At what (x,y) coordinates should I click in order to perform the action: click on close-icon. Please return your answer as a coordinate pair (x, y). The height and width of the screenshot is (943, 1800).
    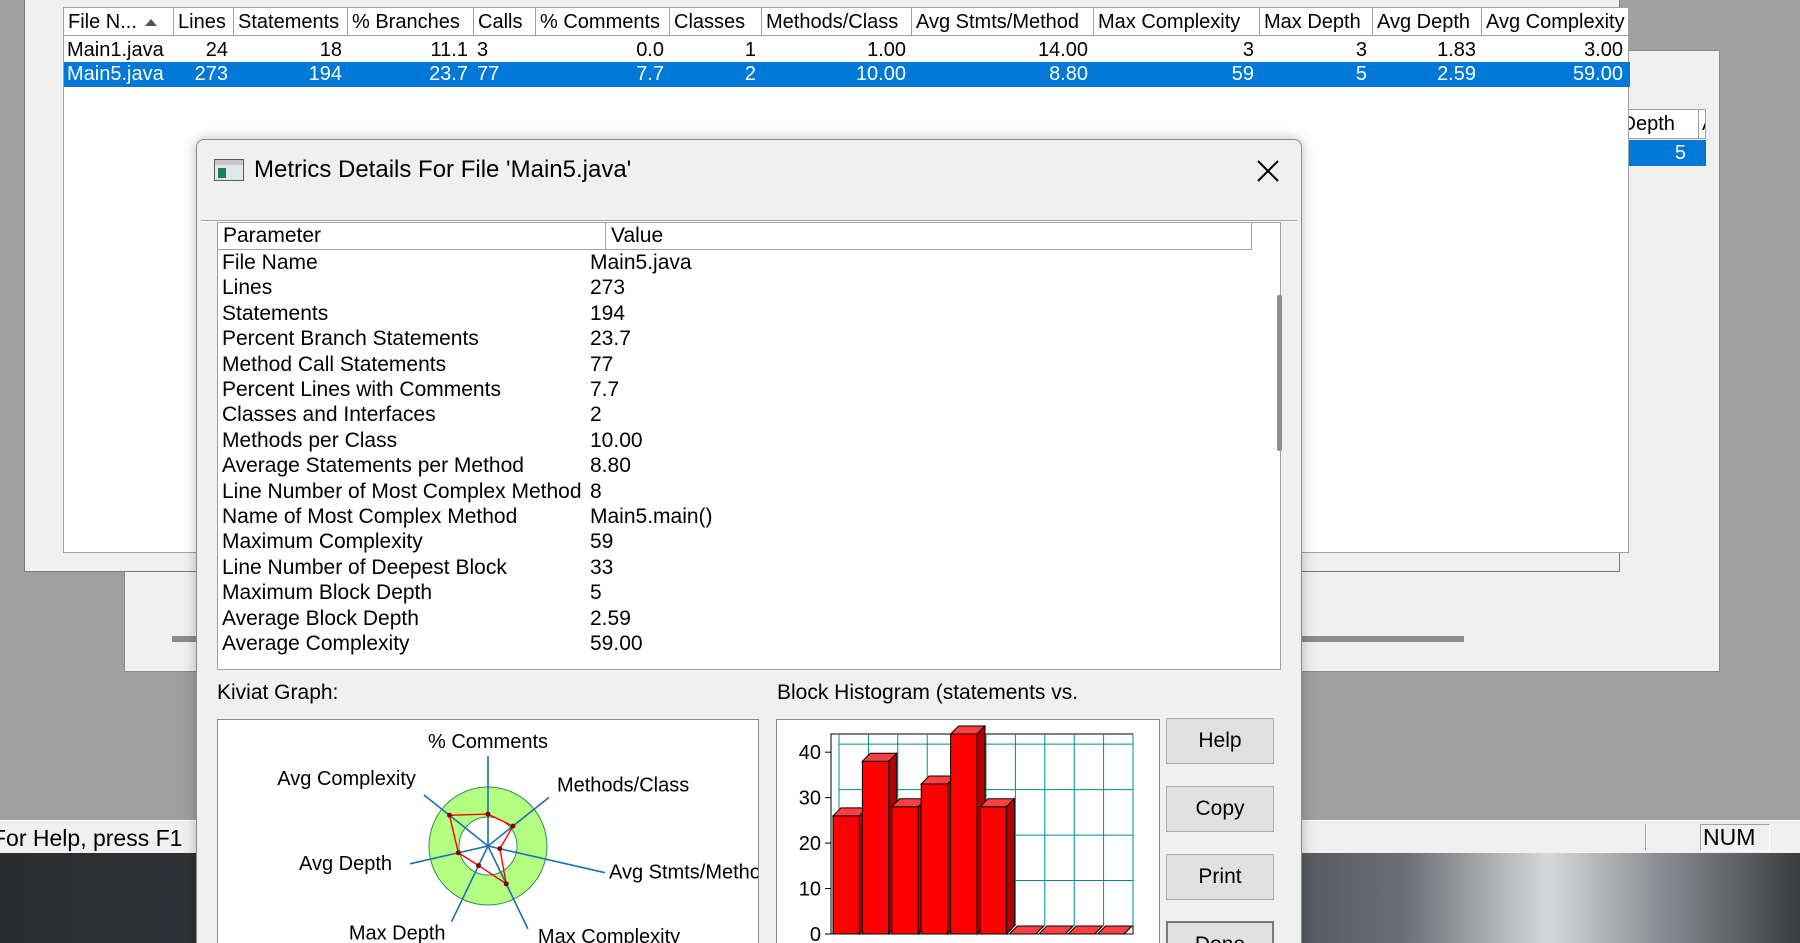
    Looking at the image, I should click on (1268, 171).